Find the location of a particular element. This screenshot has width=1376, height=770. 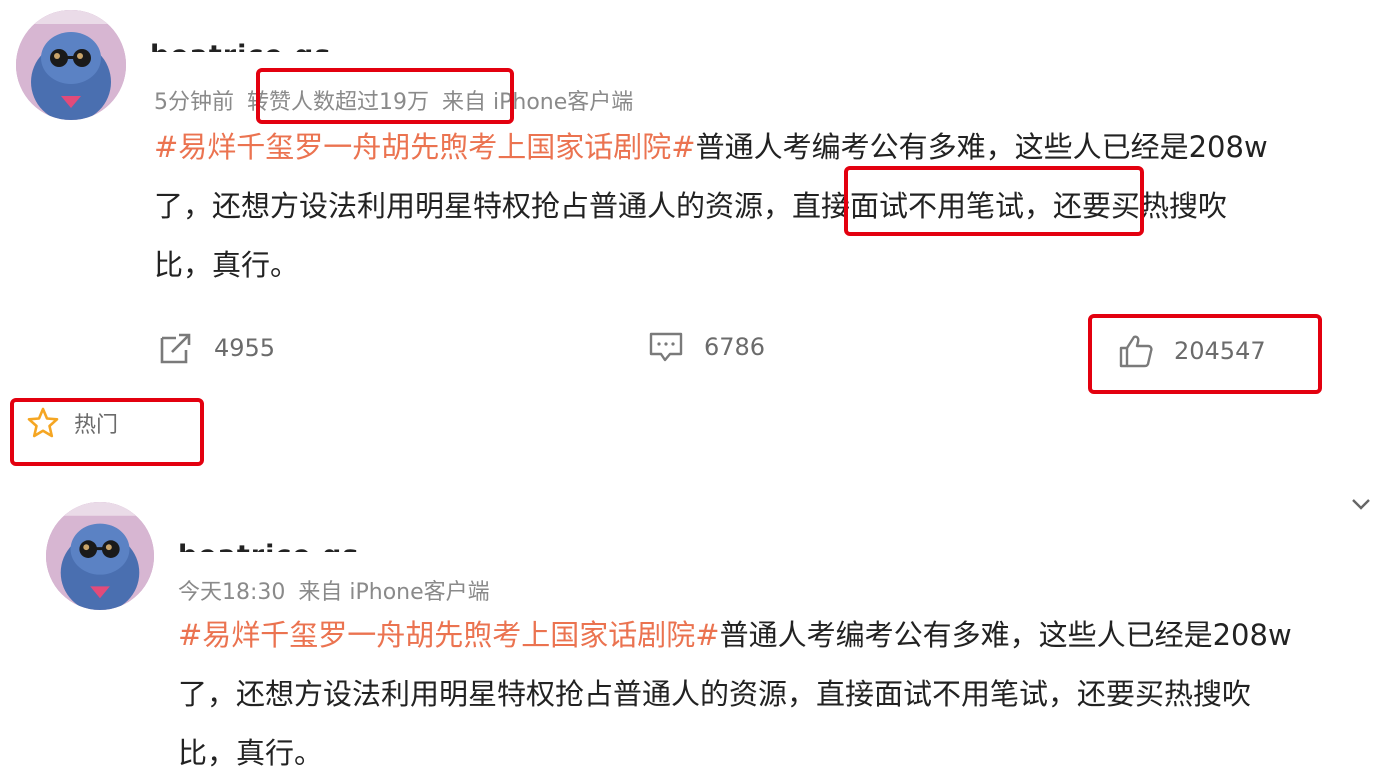

post-meta: 5分钟前 转赞人数超过19万 来自 iPhone客户端 is located at coordinates (396, 100).